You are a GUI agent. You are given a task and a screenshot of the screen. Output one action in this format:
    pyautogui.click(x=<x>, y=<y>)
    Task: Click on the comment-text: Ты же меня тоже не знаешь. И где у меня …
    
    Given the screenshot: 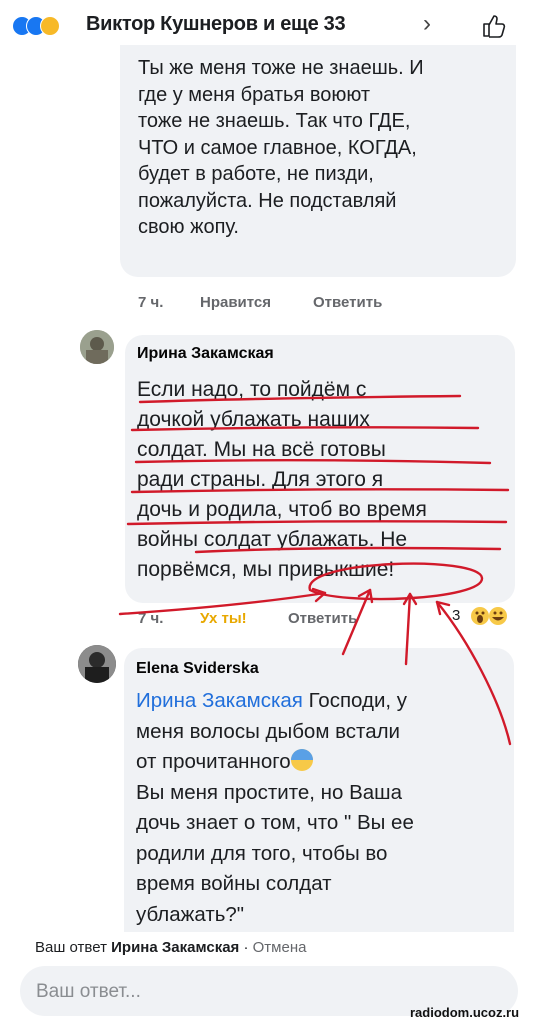 What is the action you would take?
    pyautogui.click(x=325, y=148)
    